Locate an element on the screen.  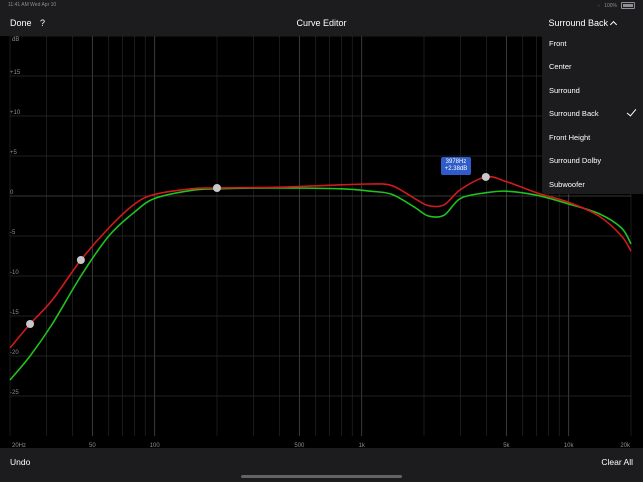
y-tick-label: -25 is located at coordinates (14, 393).